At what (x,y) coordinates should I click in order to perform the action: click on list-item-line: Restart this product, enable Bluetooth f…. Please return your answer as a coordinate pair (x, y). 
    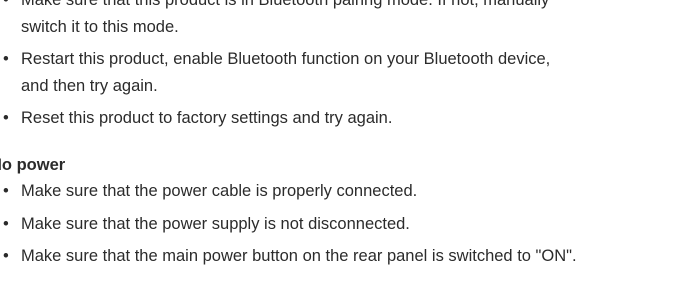
    Looking at the image, I should click on (286, 59).